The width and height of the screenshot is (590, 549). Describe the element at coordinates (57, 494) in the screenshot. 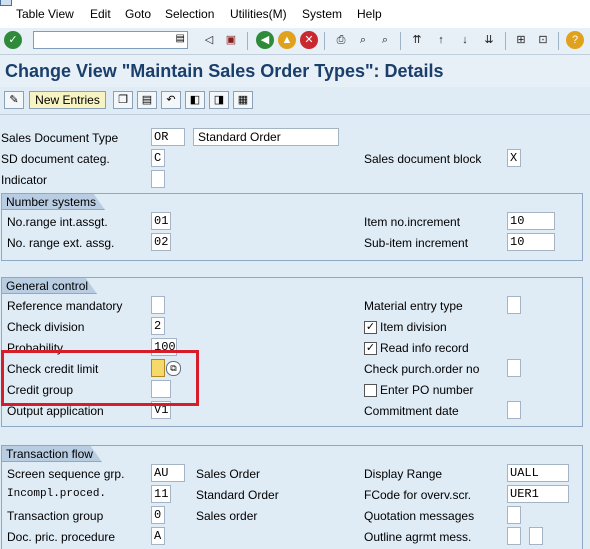

I see `incompletion-procedure-label: Incompl.proced.` at that location.